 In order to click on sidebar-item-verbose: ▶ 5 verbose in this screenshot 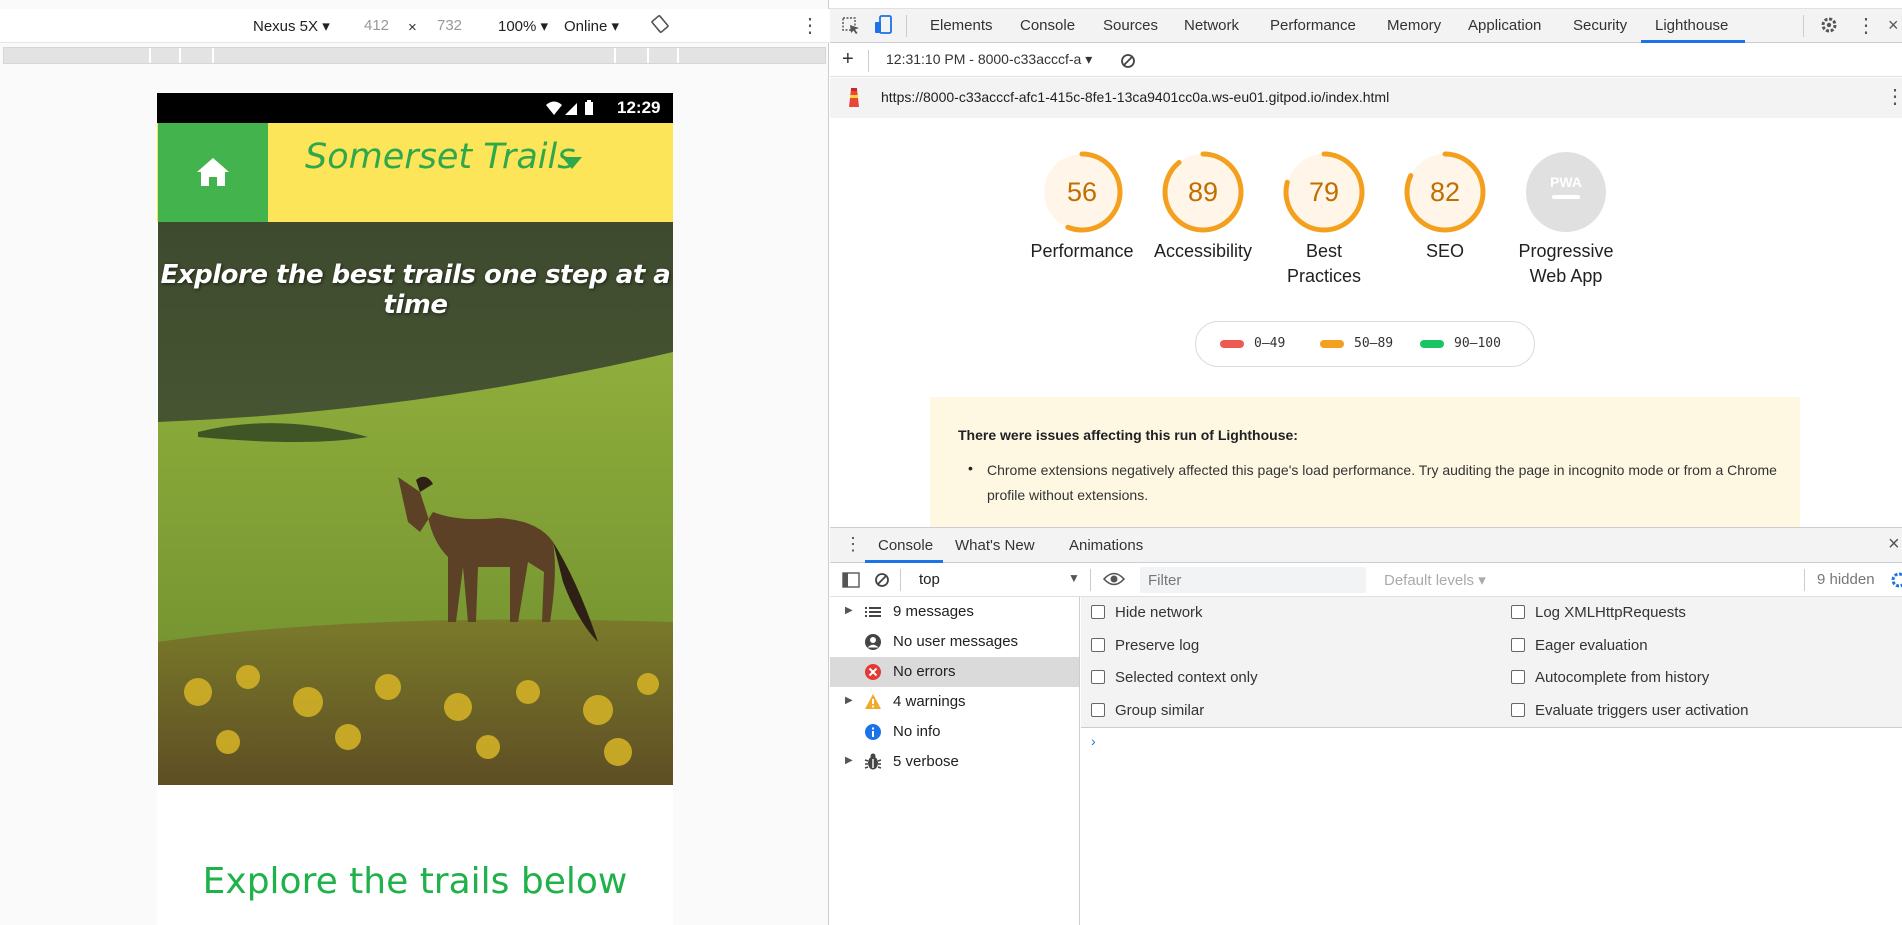, I will do `click(954, 762)`.